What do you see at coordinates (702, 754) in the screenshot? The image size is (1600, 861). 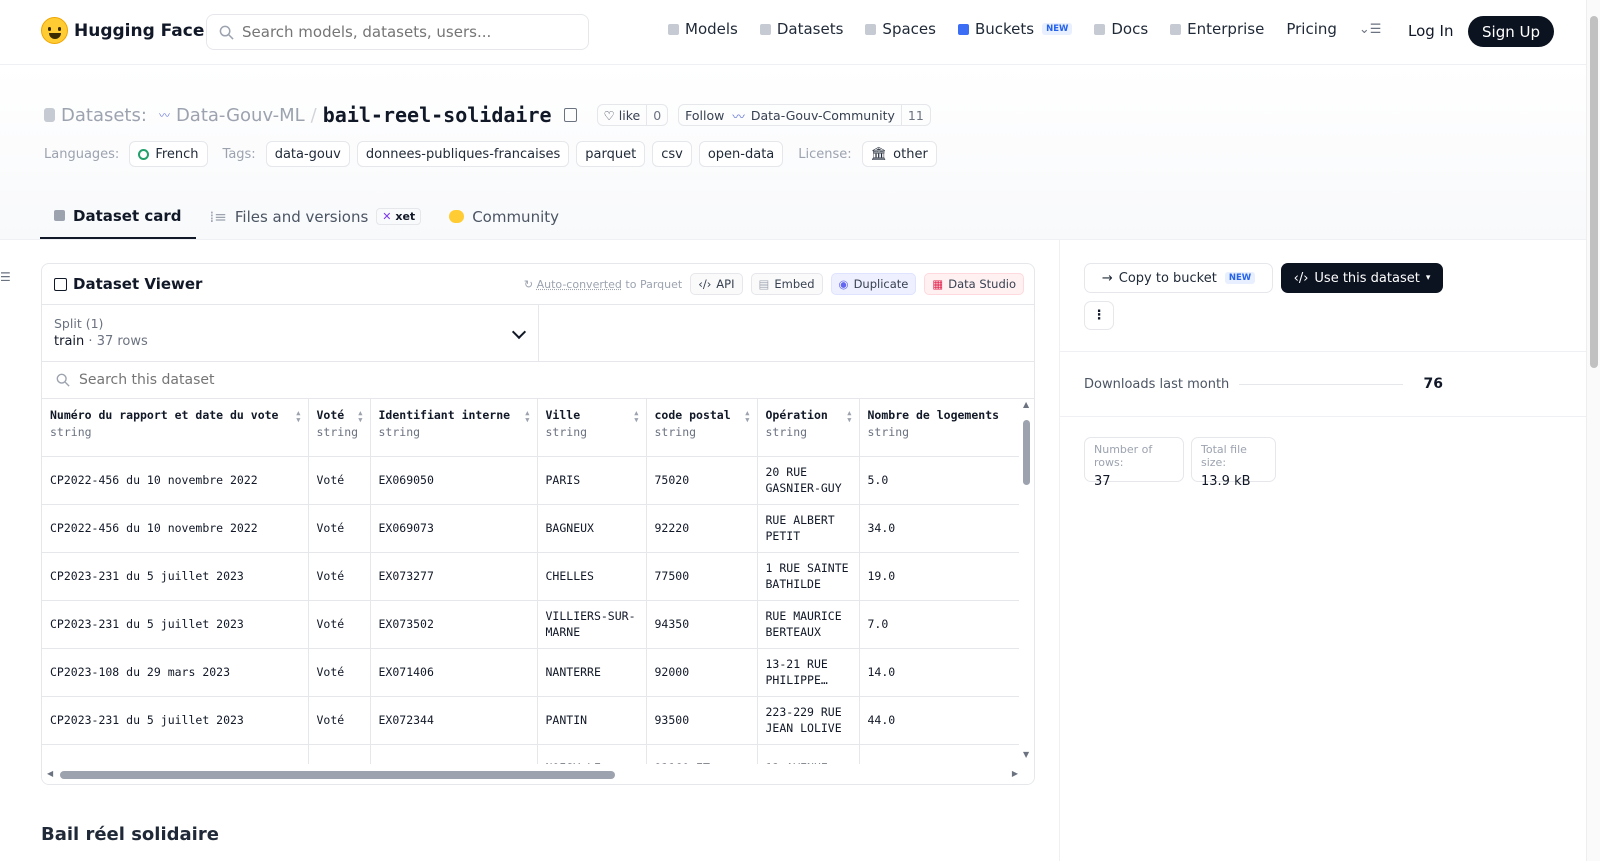 I see `table-cell: 93160 ET` at bounding box center [702, 754].